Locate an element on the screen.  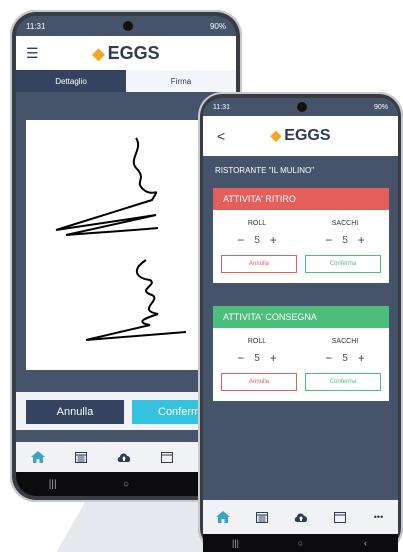
bottom-nav: ••• is located at coordinates (300, 517).